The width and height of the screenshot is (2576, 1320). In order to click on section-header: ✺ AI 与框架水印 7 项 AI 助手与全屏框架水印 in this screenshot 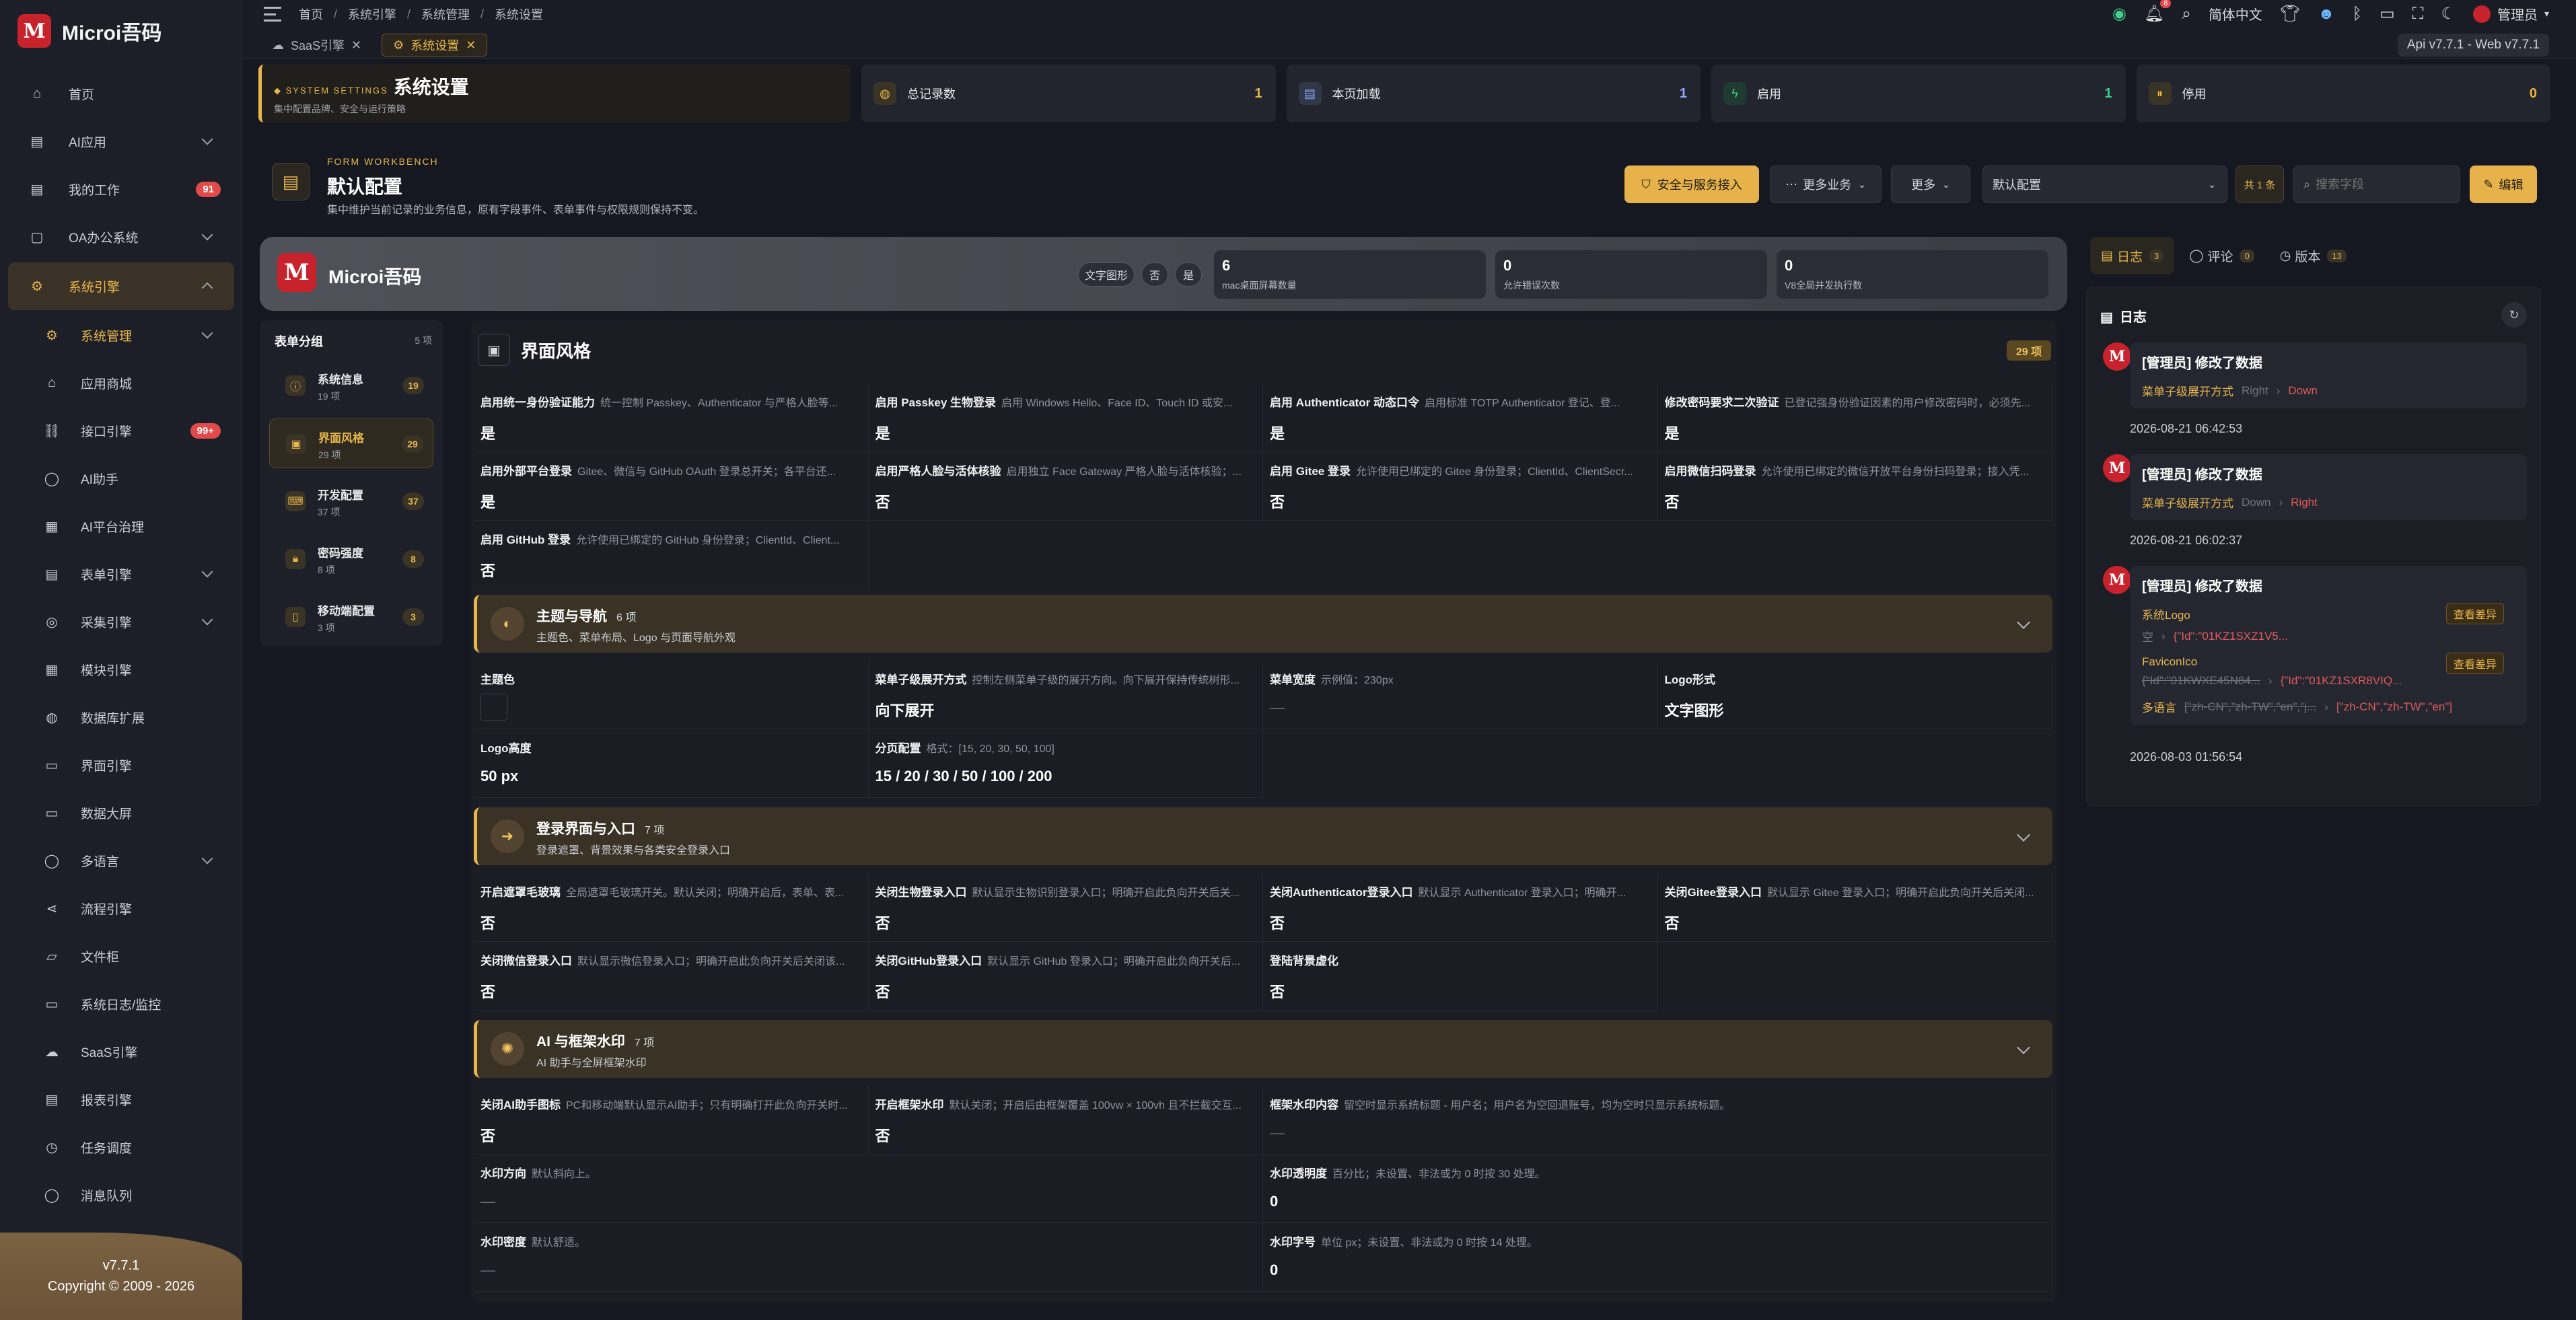, I will do `click(1263, 1049)`.